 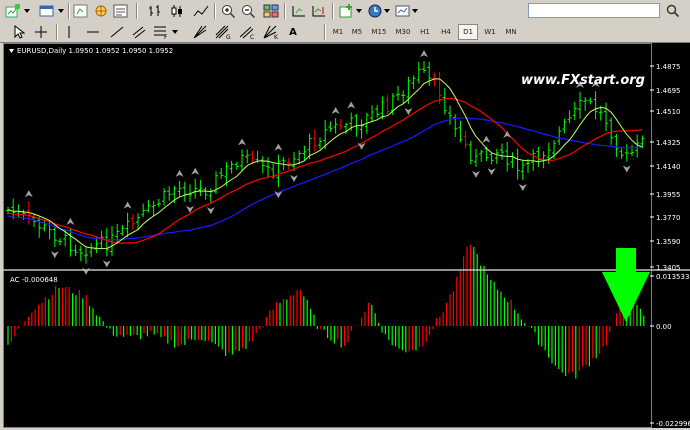 I want to click on price-tick-label: 1.4140, so click(x=668, y=167).